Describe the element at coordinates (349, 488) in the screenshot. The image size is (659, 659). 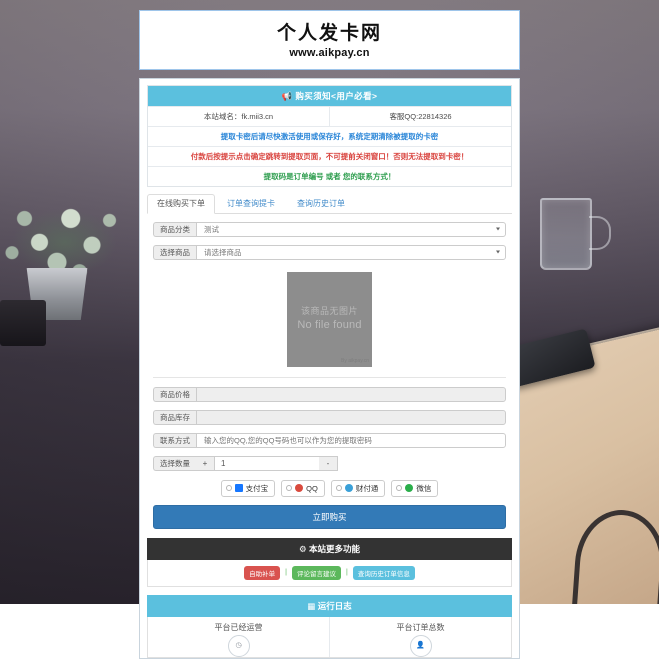
I see `tenpay-icon` at that location.